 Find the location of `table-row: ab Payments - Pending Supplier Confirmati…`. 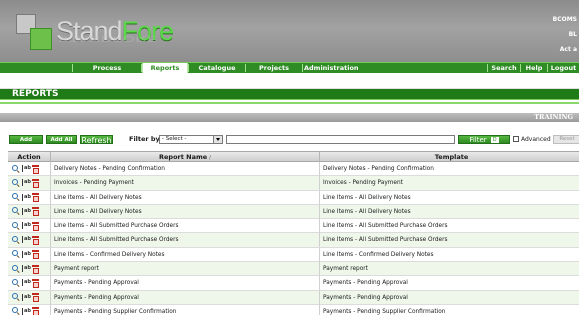

table-row: ab Payments - Pending Supplier Confirmati… is located at coordinates (293, 309).